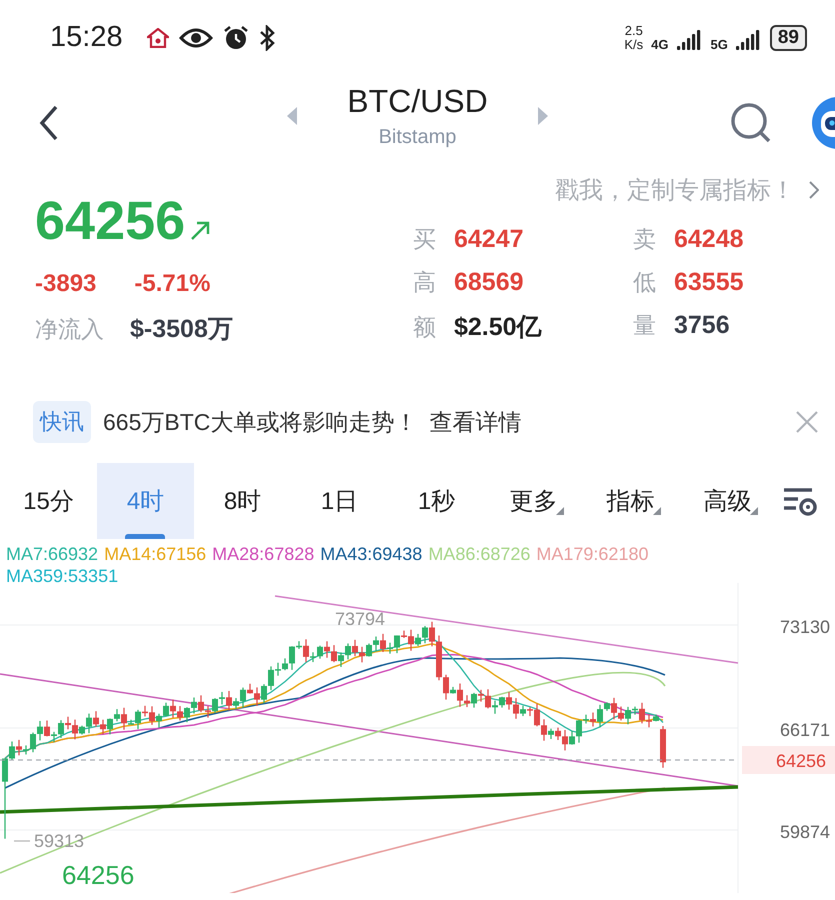 The image size is (835, 900). What do you see at coordinates (634, 38) in the screenshot?
I see `network-speed: 2.5 K/s` at bounding box center [634, 38].